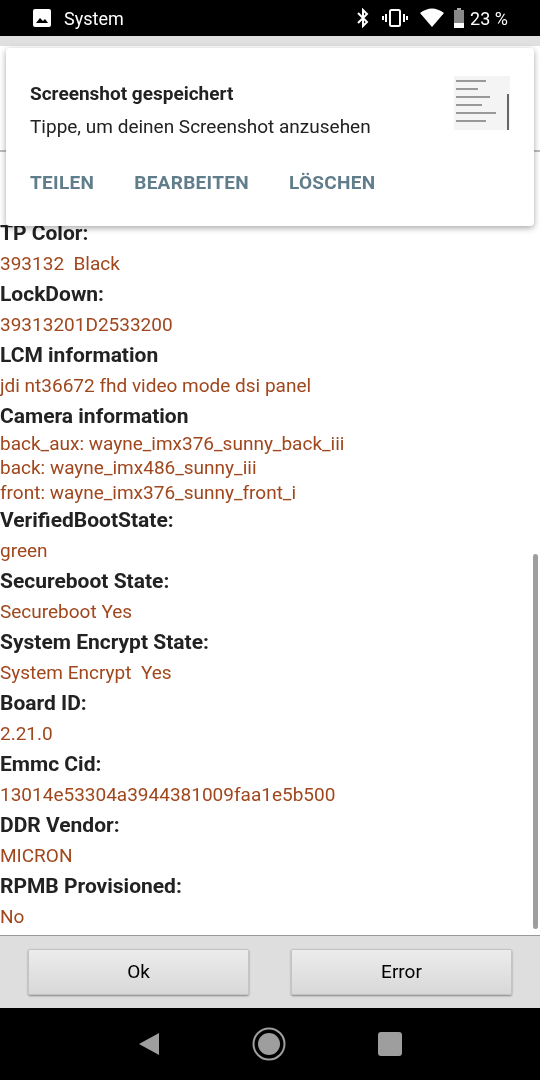  What do you see at coordinates (482, 103) in the screenshot?
I see `screenshot-thumbnail` at bounding box center [482, 103].